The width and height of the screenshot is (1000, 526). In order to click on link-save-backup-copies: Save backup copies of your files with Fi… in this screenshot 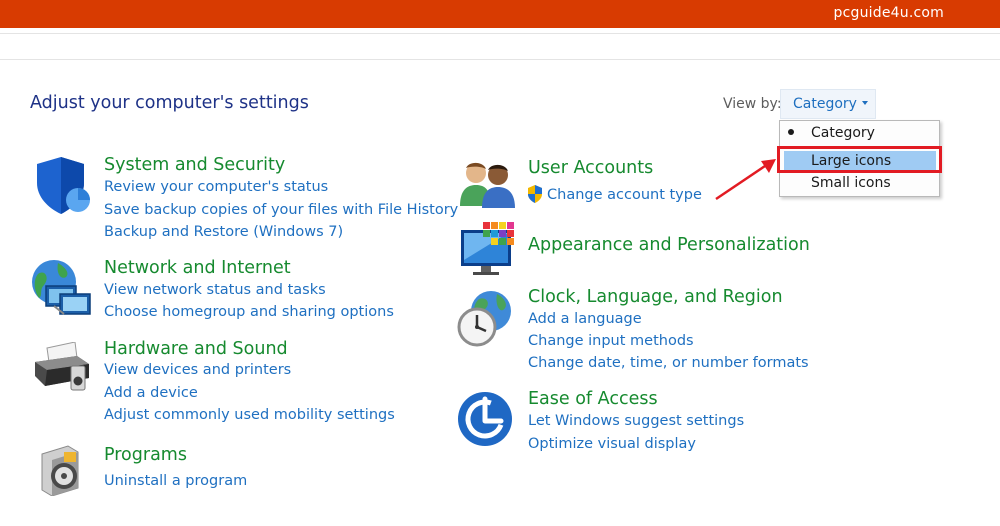, I will do `click(281, 210)`.